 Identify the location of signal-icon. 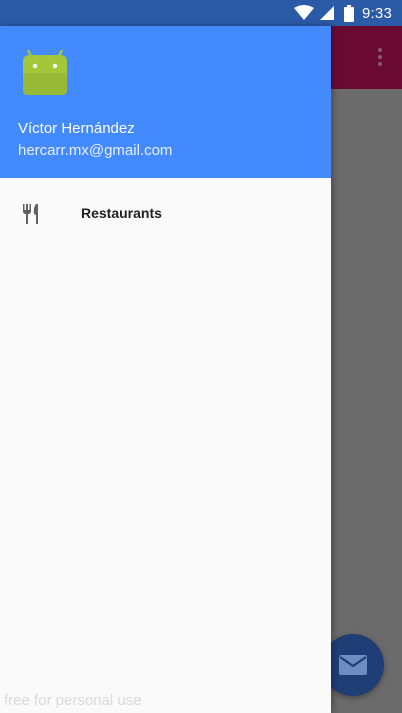
(327, 13).